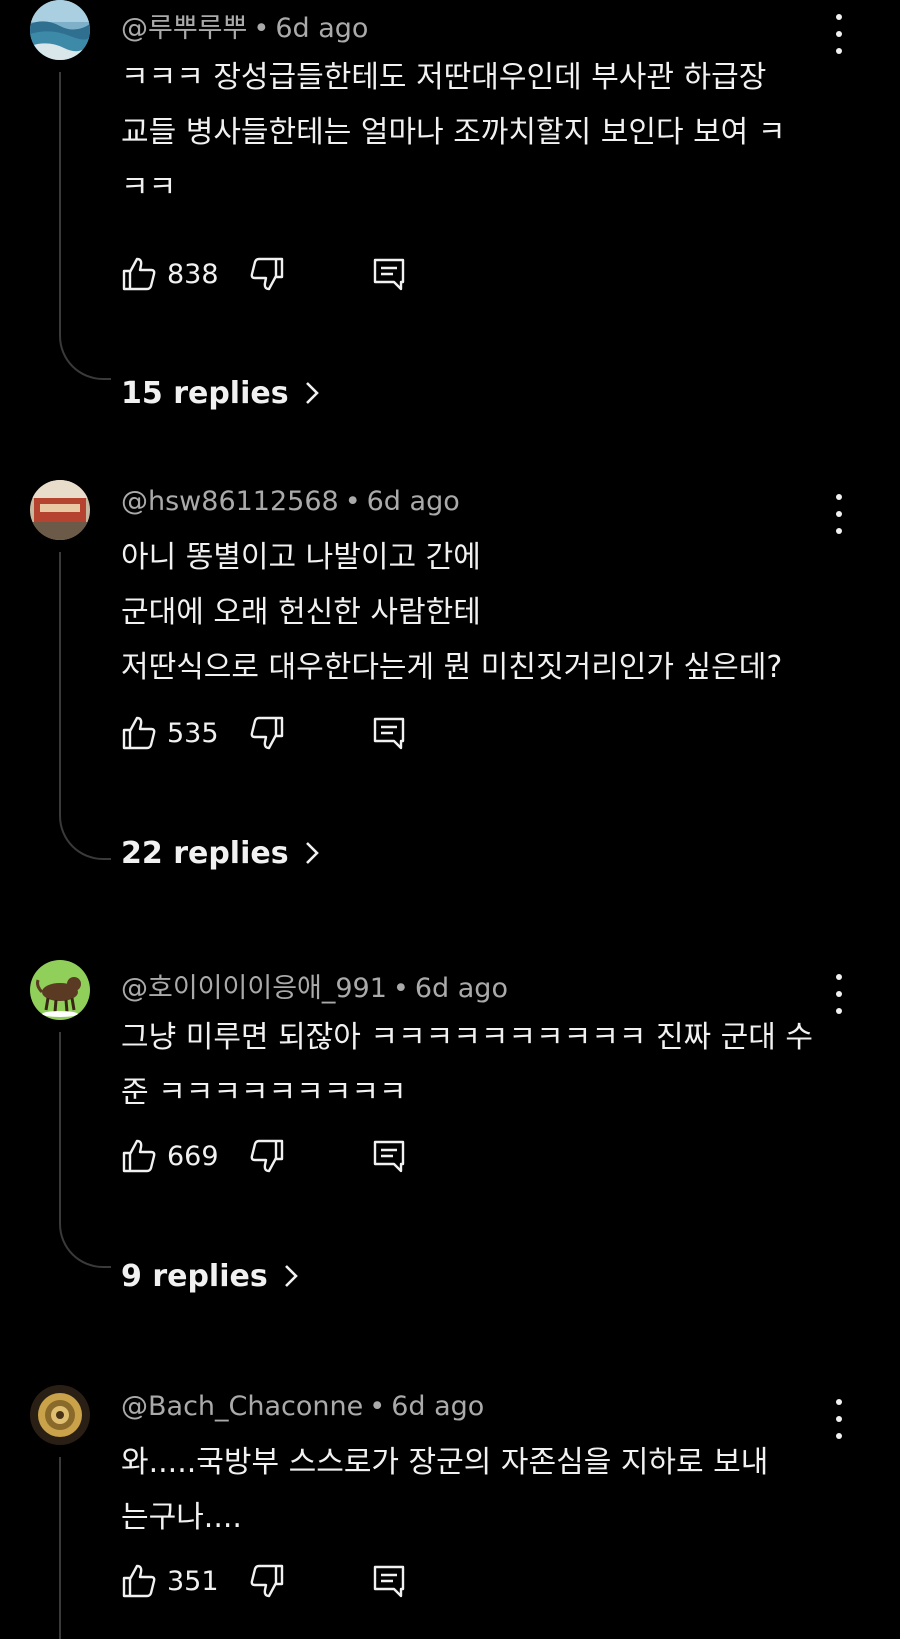  Describe the element at coordinates (230, 501) in the screenshot. I see `author-name: @hsw86112568` at that location.